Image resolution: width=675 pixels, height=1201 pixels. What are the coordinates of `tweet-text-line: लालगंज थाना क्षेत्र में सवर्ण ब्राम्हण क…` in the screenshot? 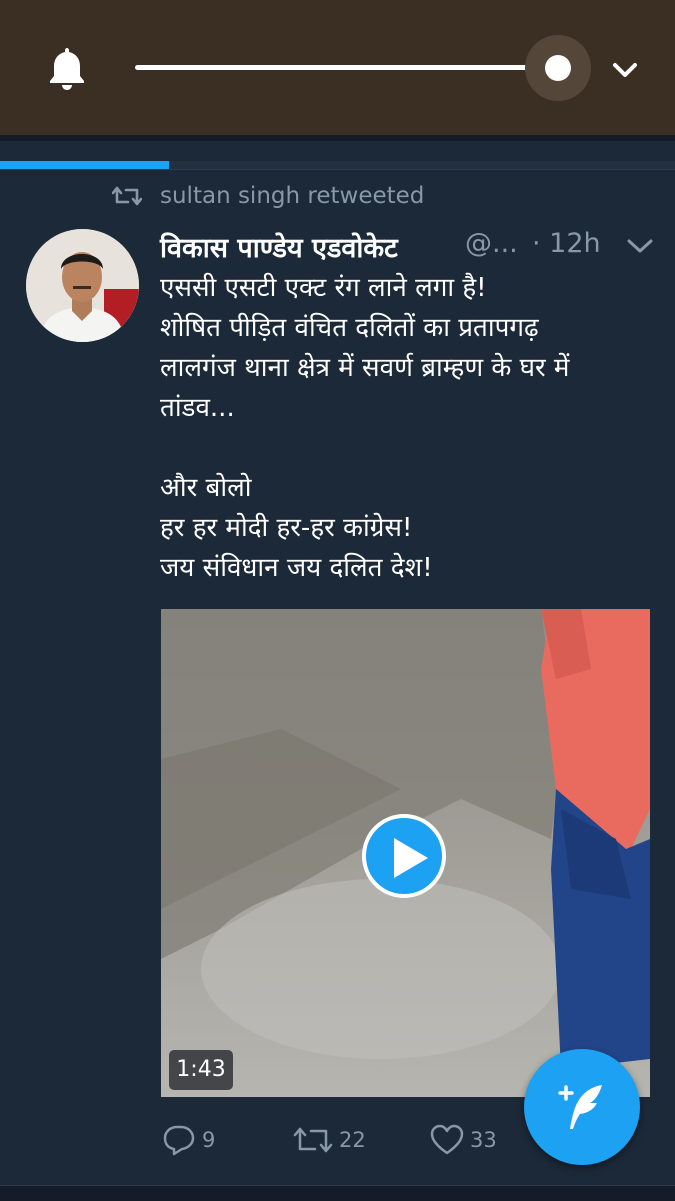 It's located at (365, 368).